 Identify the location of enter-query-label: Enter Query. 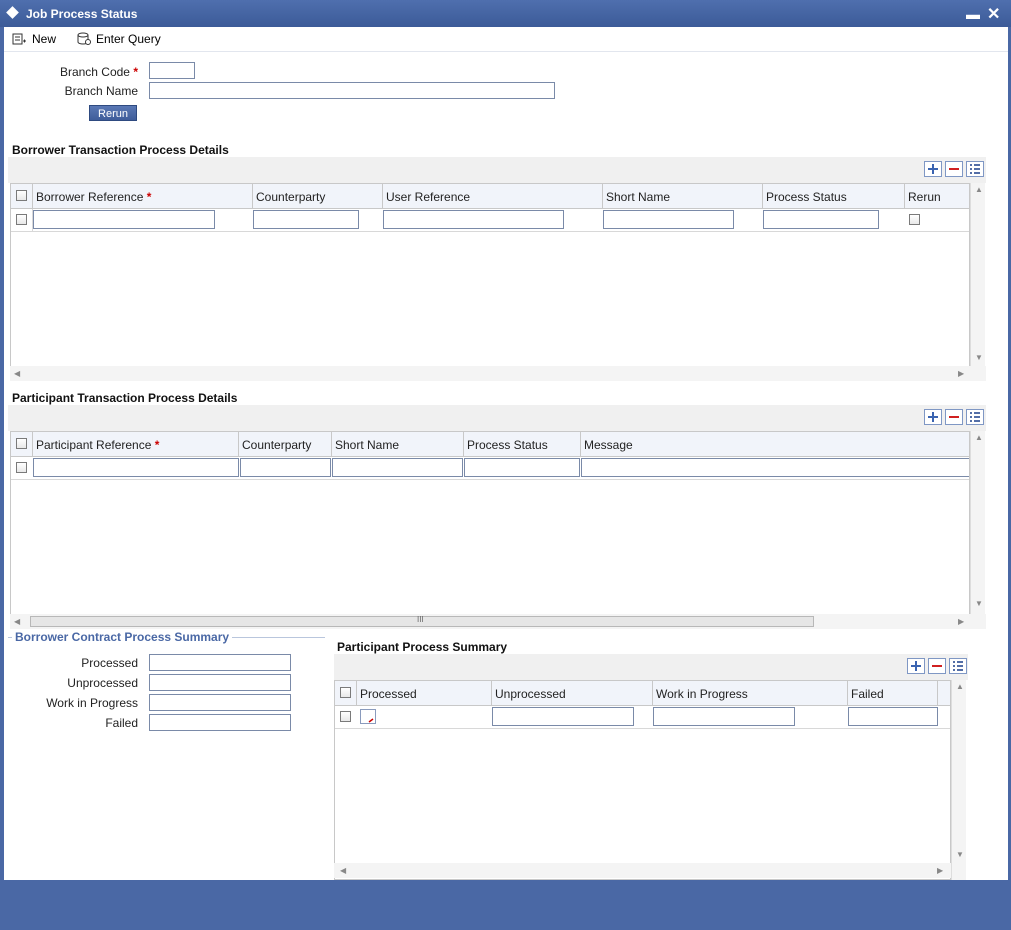
(128, 39).